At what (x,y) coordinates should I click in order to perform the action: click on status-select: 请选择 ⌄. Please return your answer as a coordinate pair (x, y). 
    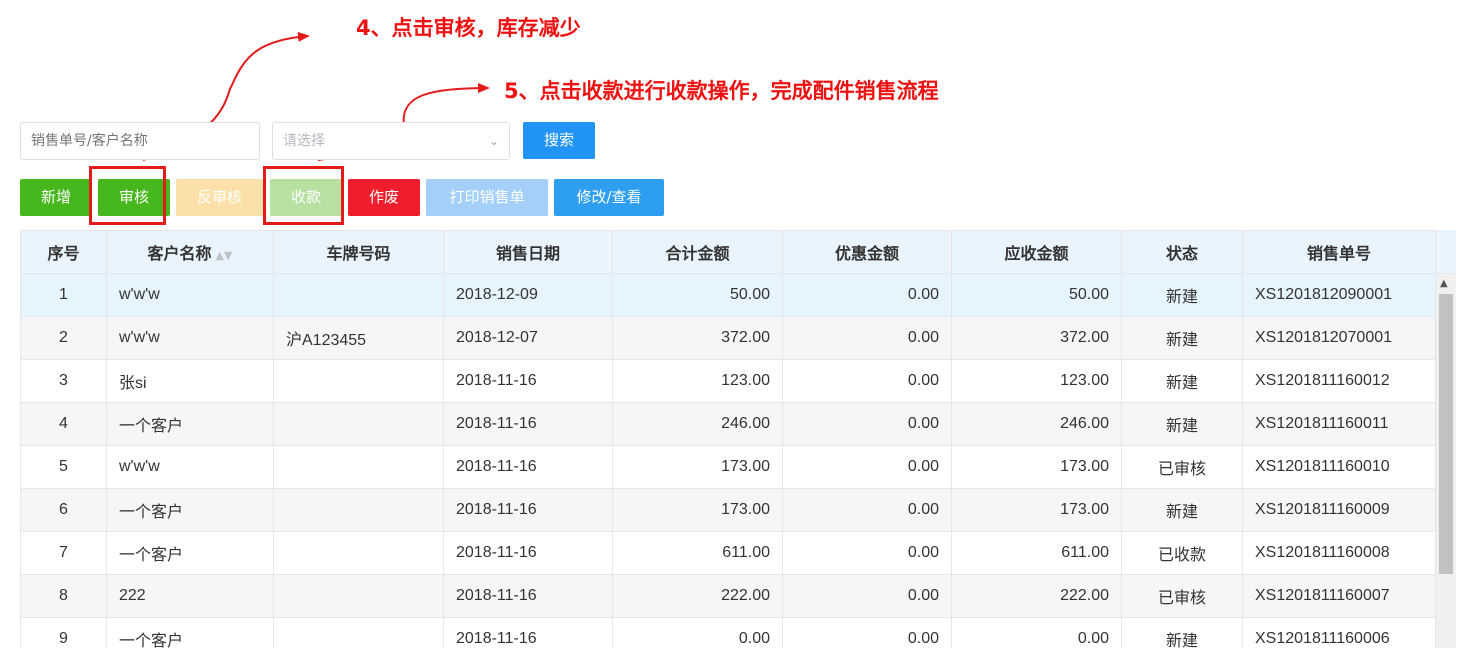
    Looking at the image, I should click on (391, 141).